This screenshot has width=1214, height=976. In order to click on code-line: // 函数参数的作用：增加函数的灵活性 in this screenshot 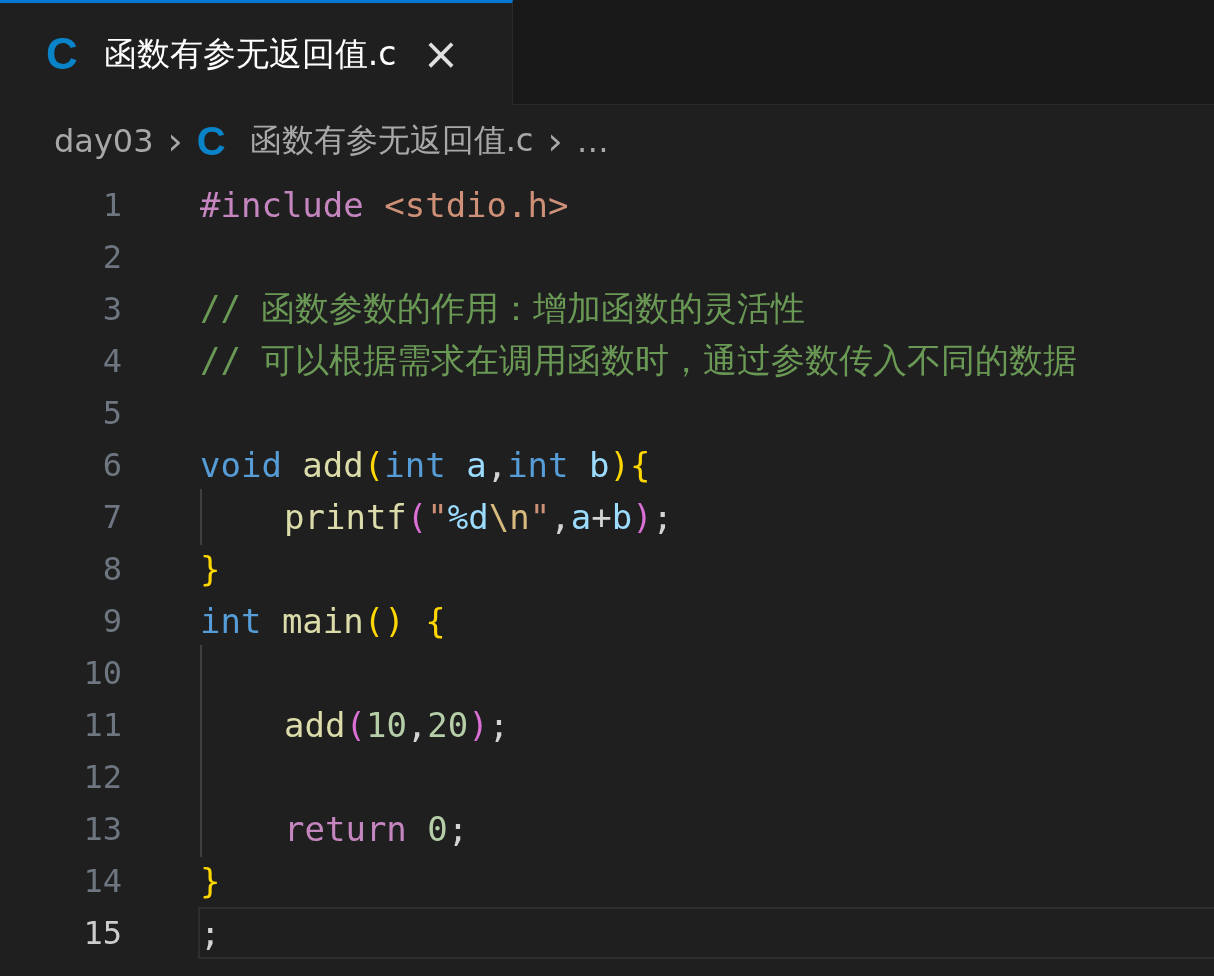, I will do `click(503, 308)`.